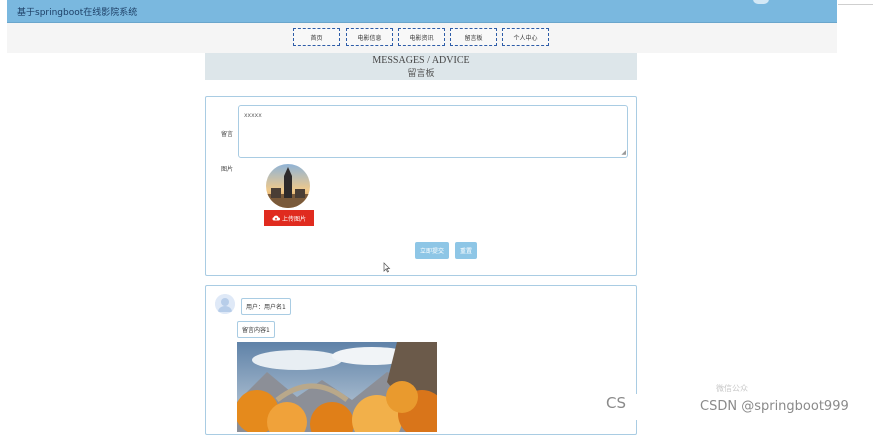  I want to click on tower-photo-icon, so click(288, 186).